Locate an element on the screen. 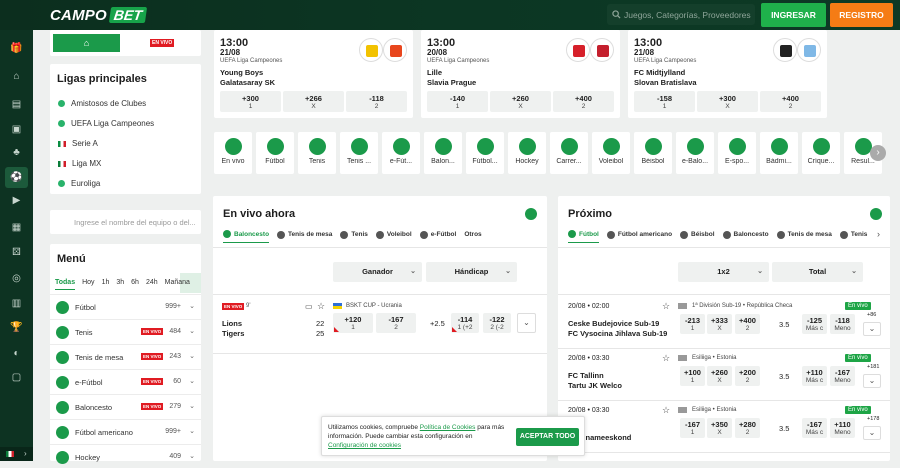  register-button: REGISTRO is located at coordinates (861, 15).